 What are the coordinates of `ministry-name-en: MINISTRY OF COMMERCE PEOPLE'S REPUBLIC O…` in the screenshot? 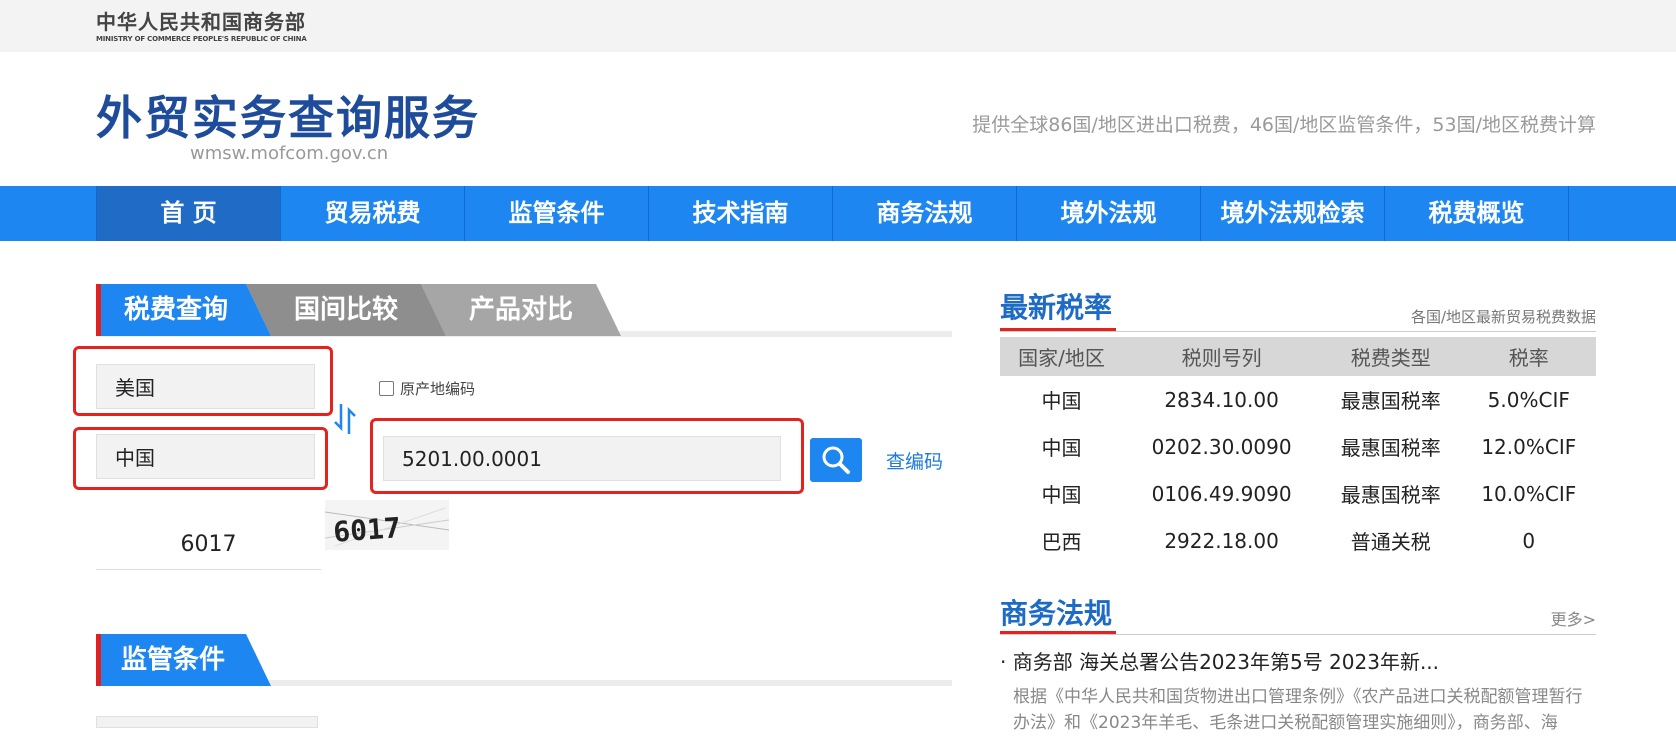 It's located at (201, 39).